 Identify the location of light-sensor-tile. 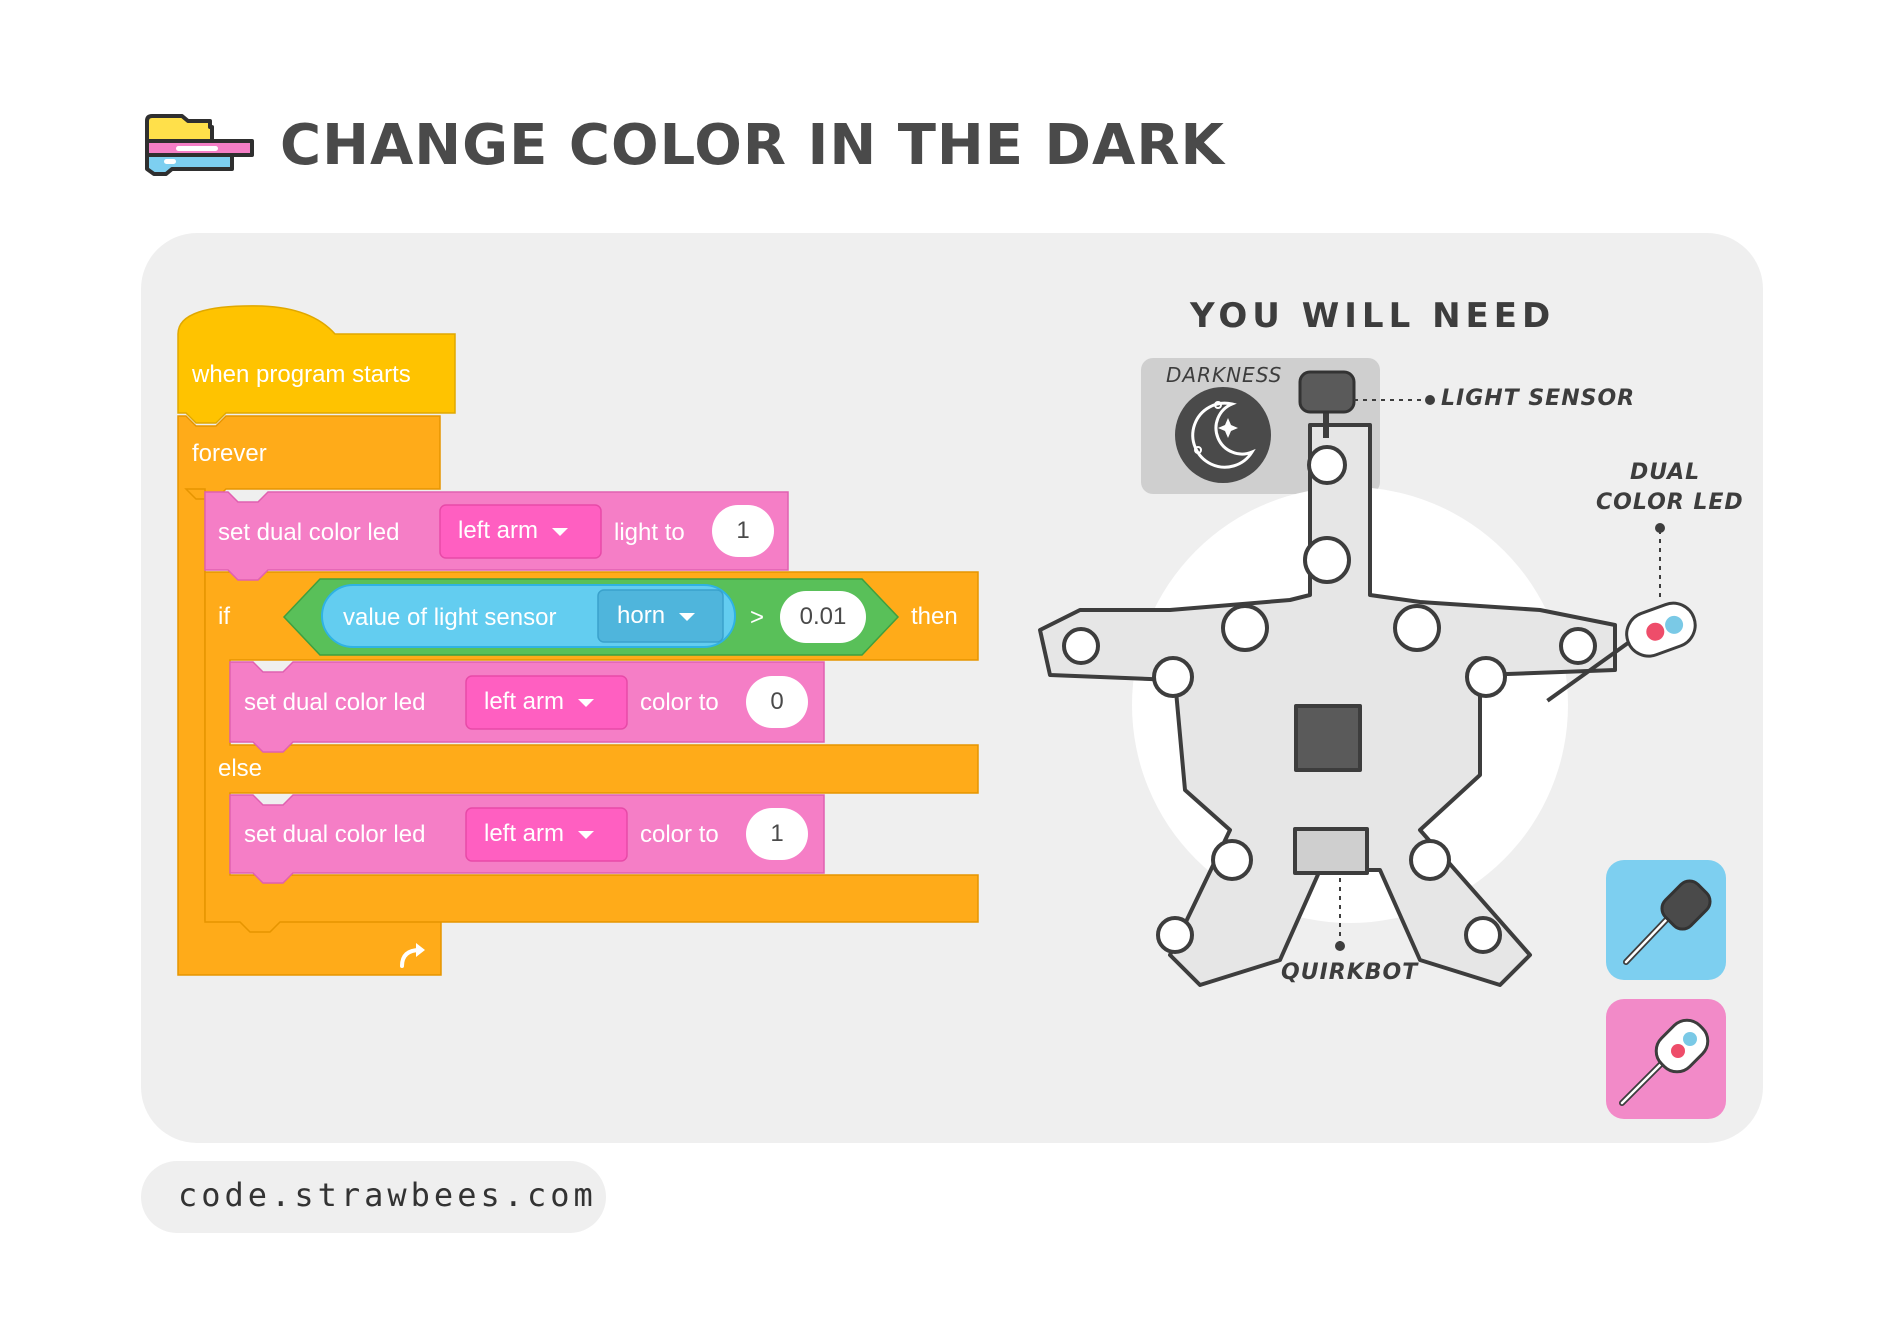
(1666, 920).